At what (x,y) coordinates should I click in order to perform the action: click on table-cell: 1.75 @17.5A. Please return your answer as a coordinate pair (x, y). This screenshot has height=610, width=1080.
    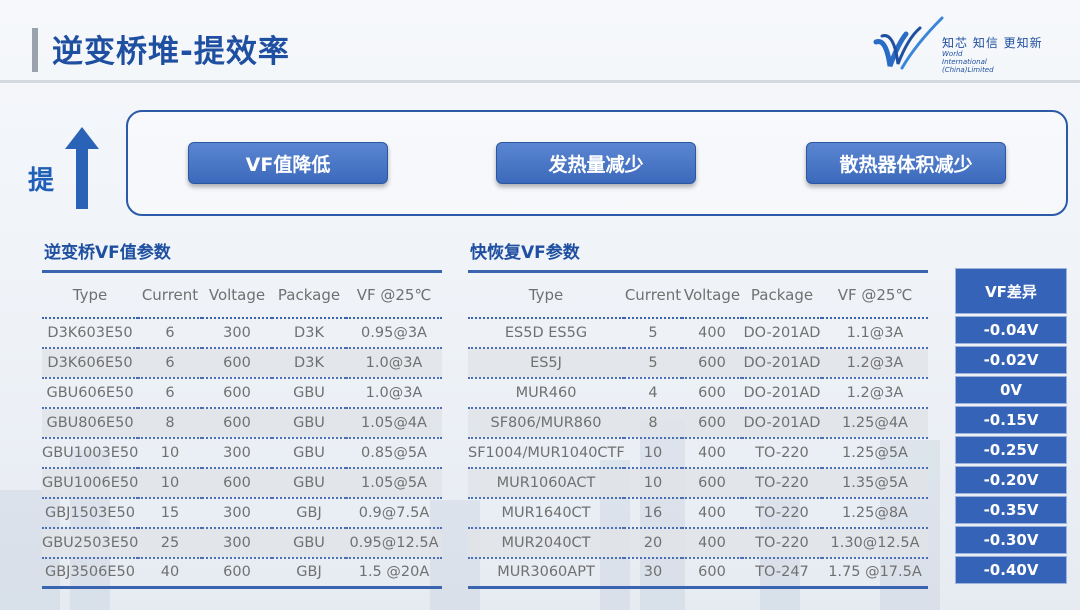
    Looking at the image, I should click on (875, 573).